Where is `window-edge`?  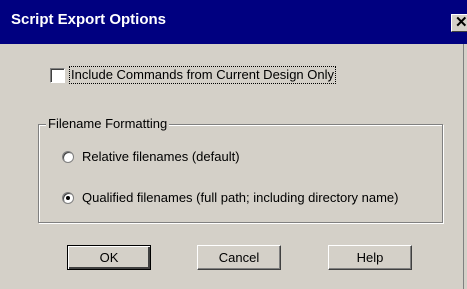
window-edge is located at coordinates (463, 166).